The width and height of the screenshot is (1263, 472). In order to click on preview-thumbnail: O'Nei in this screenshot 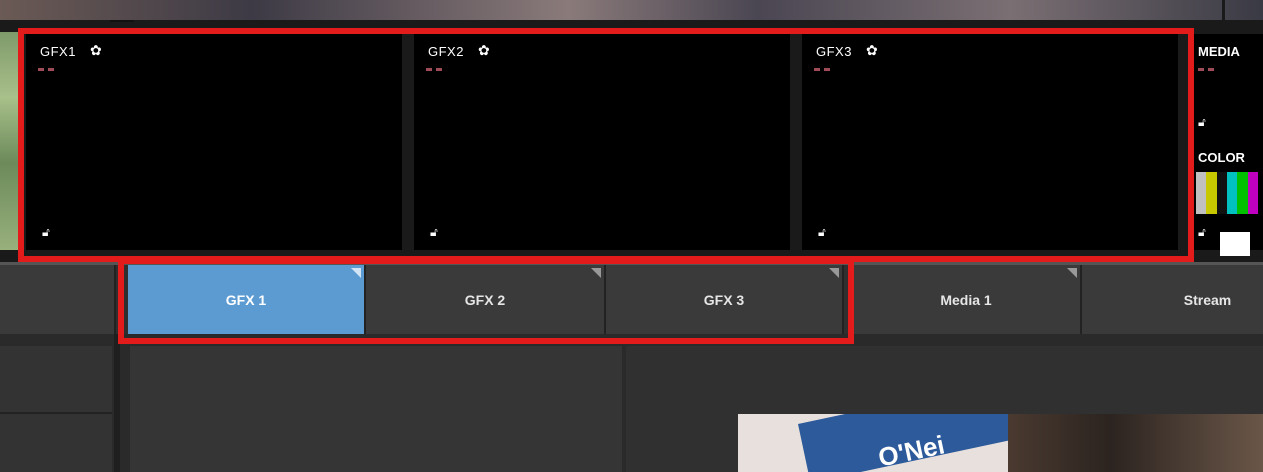, I will do `click(1000, 443)`.